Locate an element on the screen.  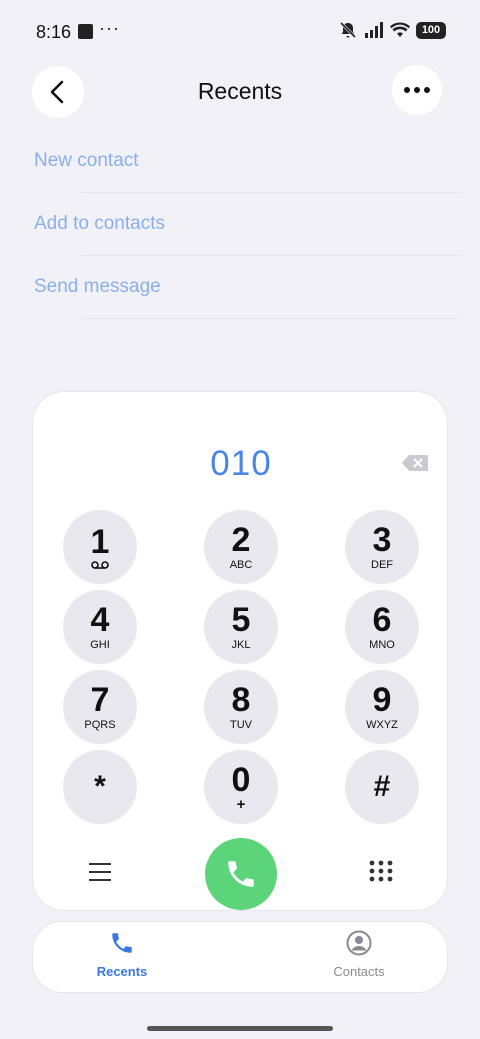
key-letters: DEF is located at coordinates (382, 565).